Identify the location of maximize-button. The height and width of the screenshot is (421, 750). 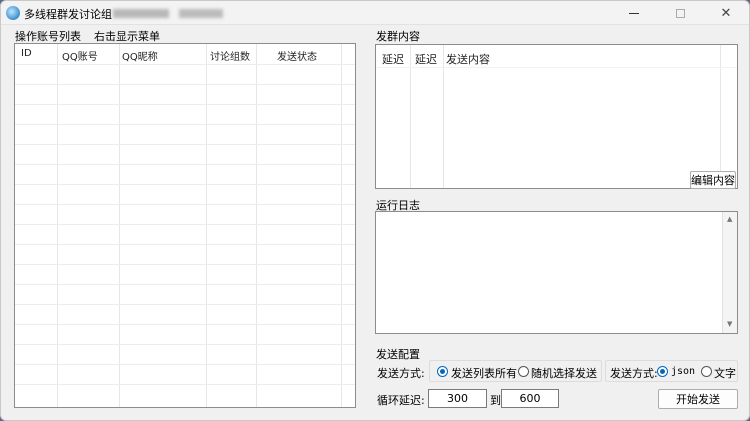
(680, 13).